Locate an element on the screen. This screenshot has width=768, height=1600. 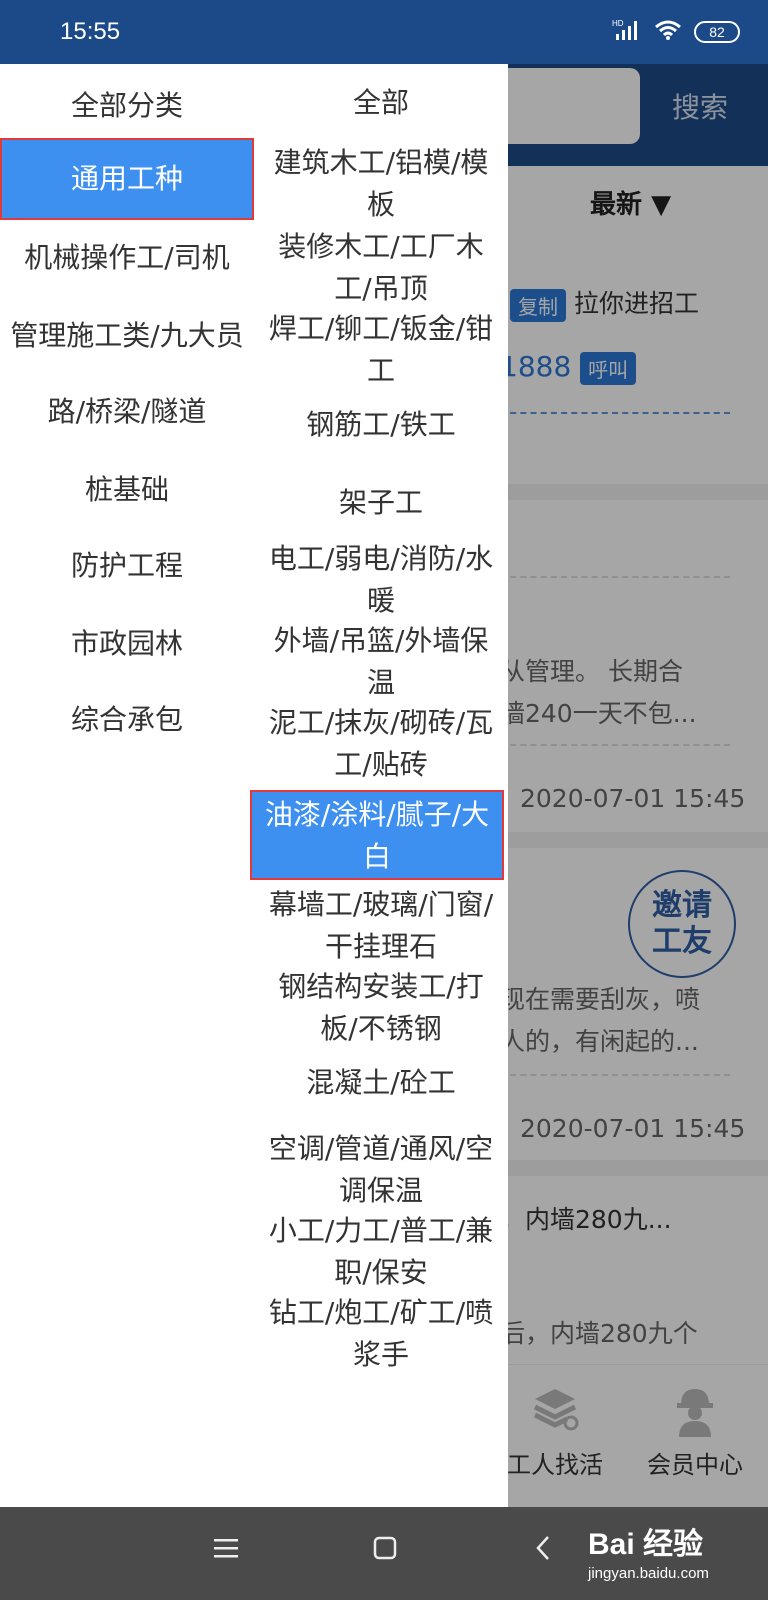
home-icon is located at coordinates (386, 1551).